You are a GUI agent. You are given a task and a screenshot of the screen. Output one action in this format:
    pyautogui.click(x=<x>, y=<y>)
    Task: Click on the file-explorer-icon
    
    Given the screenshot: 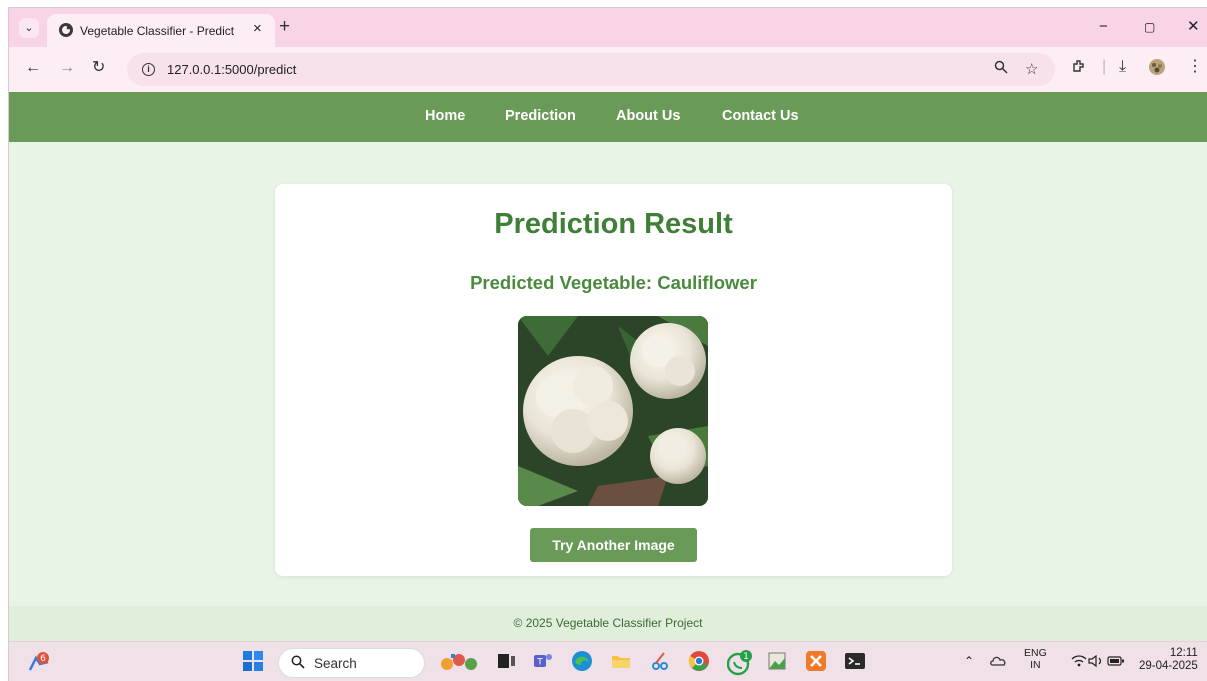 What is the action you would take?
    pyautogui.click(x=622, y=662)
    